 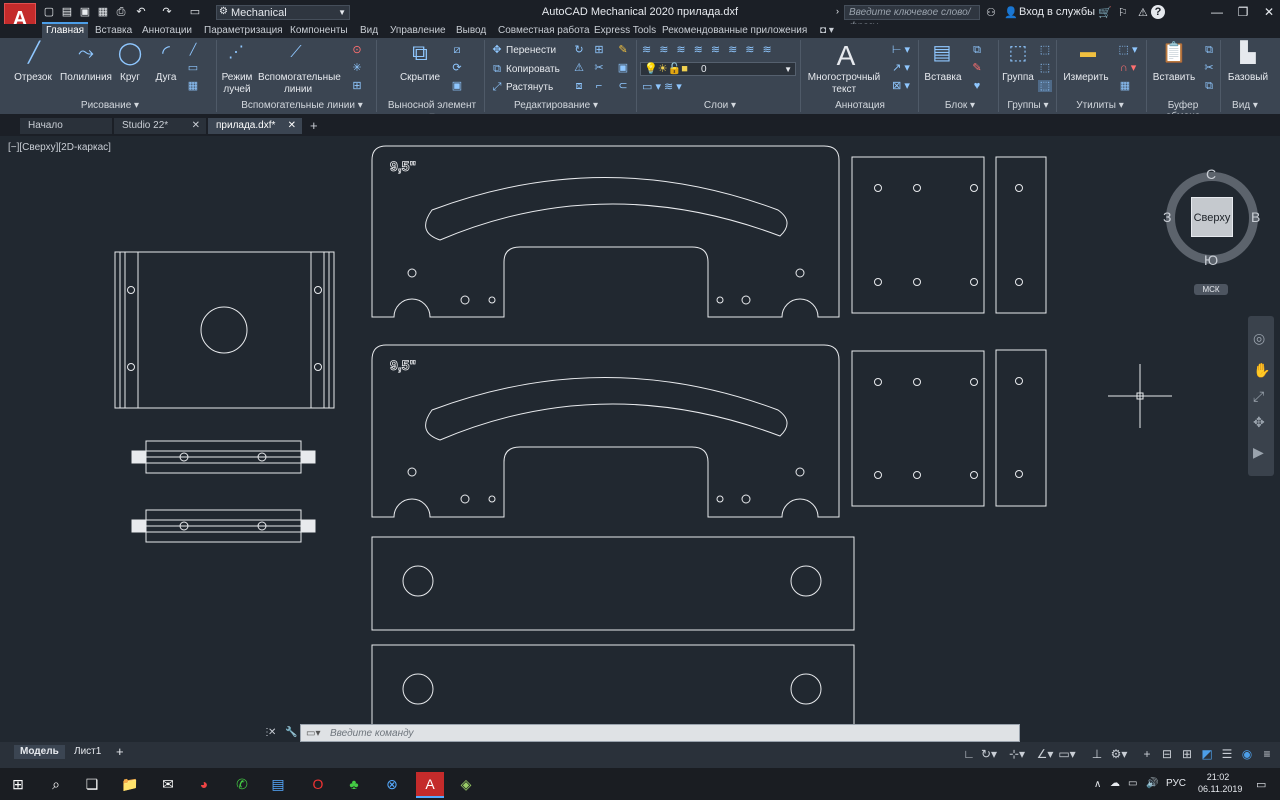 I want to click on mtext-button: Многострочный текст, so click(x=844, y=84).